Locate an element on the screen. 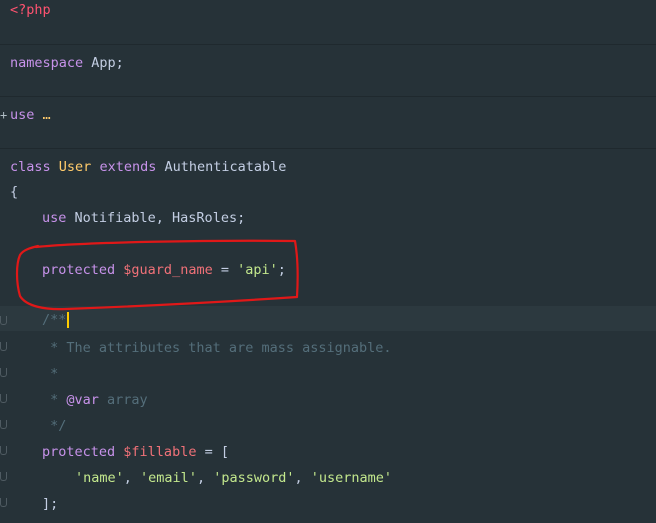 Image resolution: width=656 pixels, height=523 pixels. extends-keyword: extends is located at coordinates (128, 167).